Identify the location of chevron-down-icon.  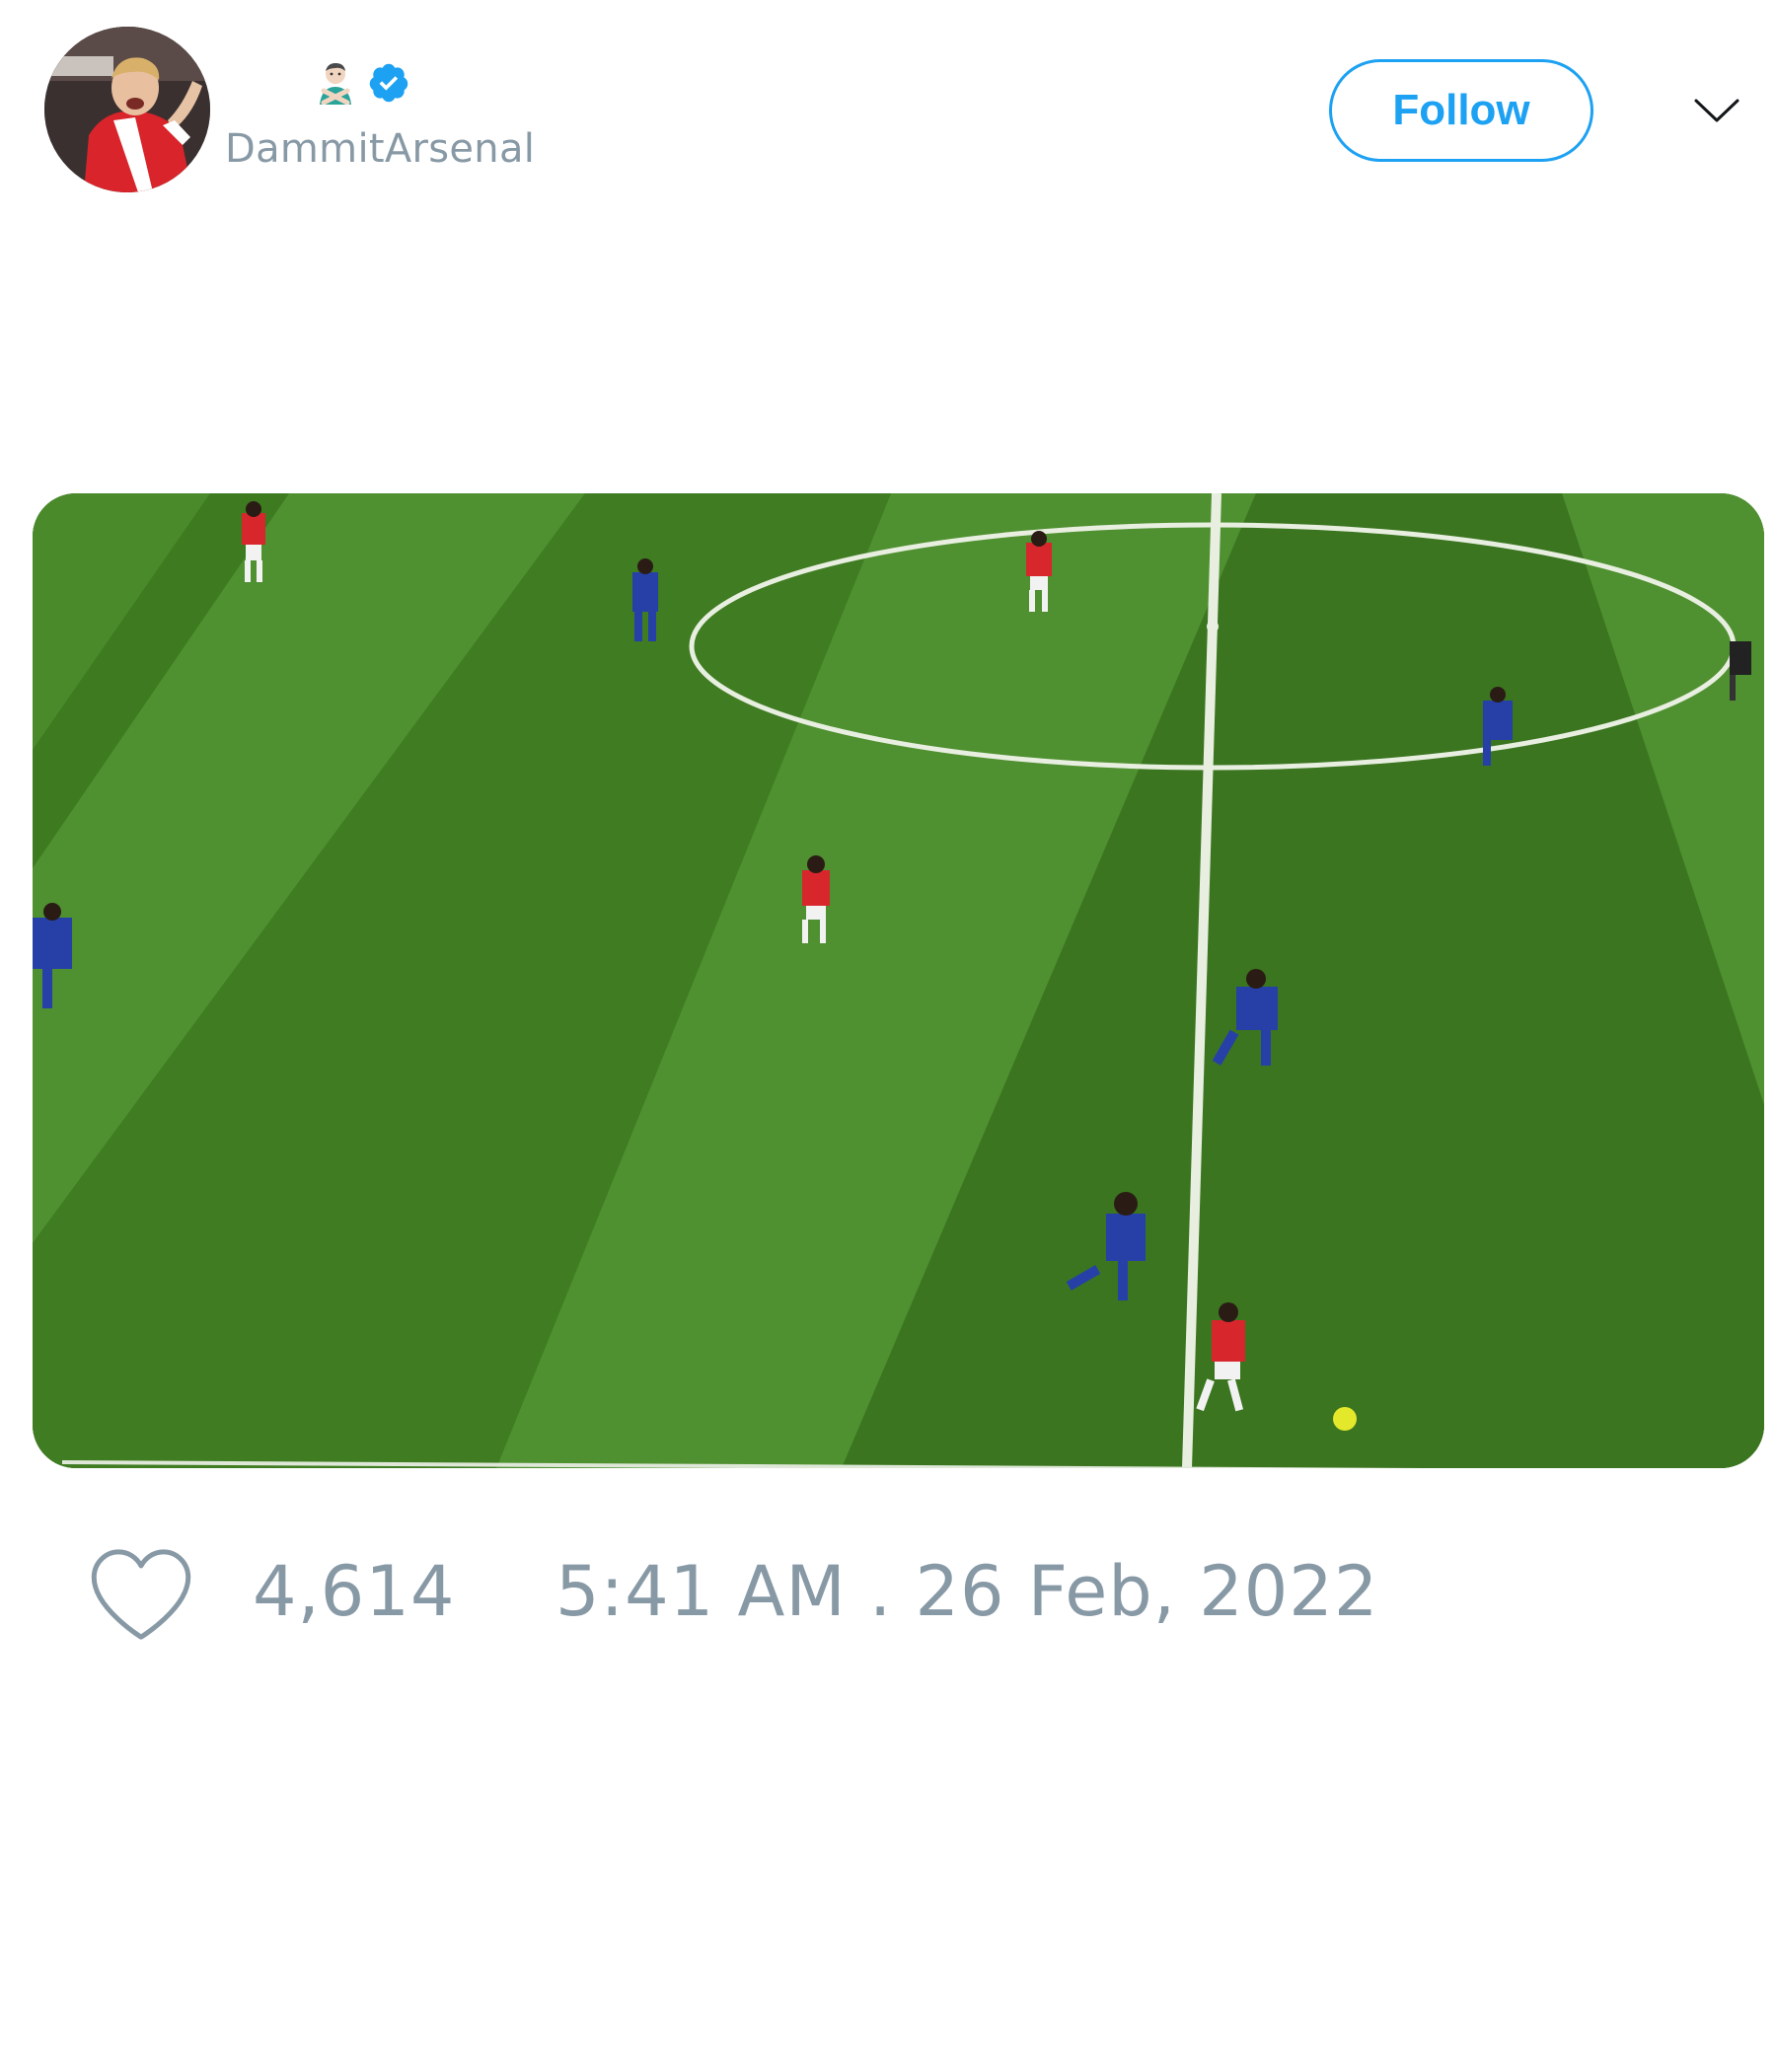
(1717, 111).